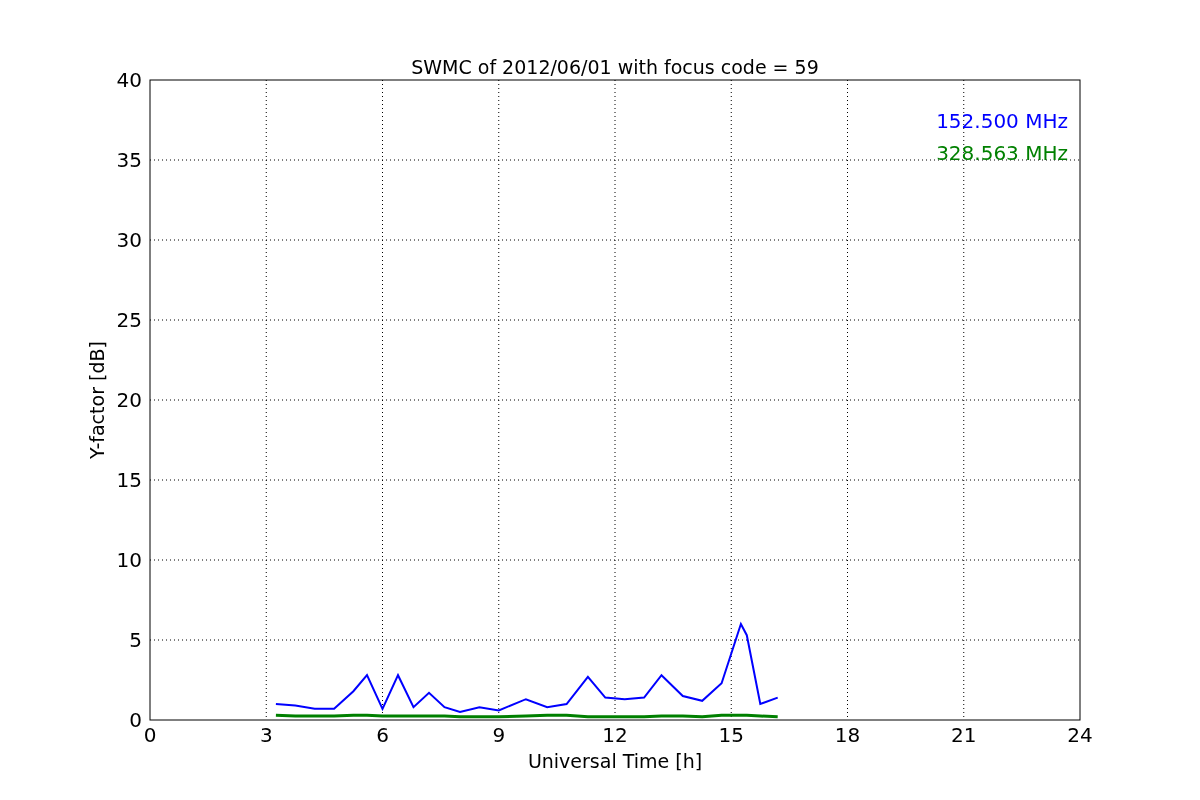 This screenshot has width=1200, height=800. What do you see at coordinates (129, 560) in the screenshot?
I see `tick-label: 10` at bounding box center [129, 560].